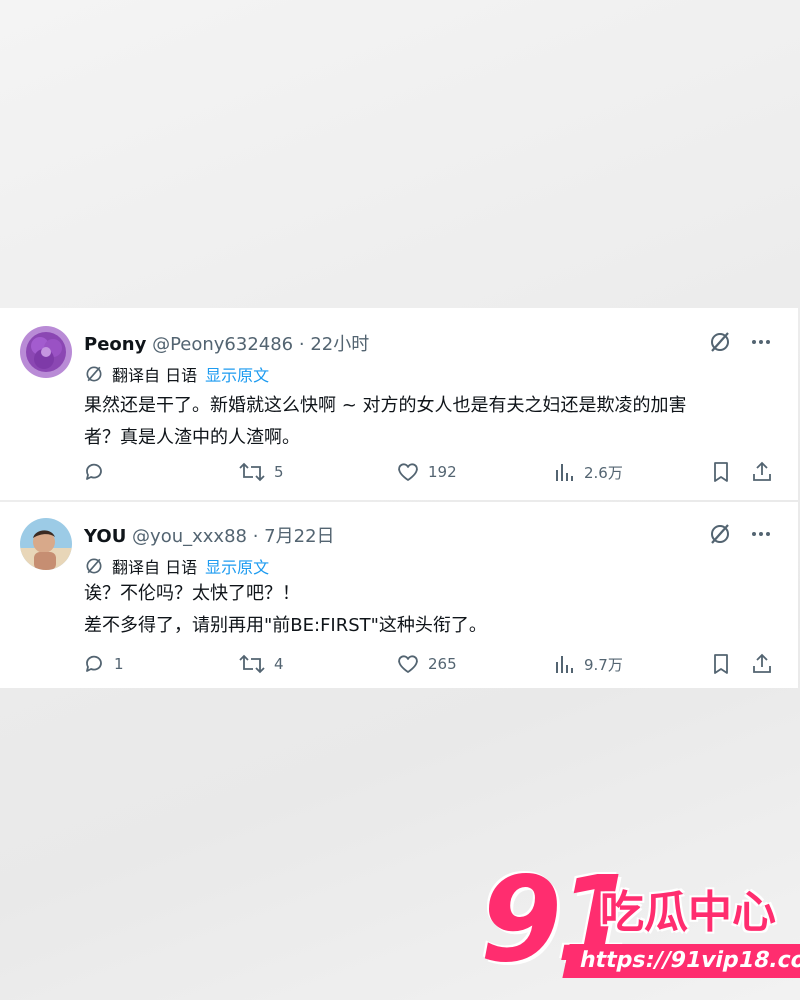 The image size is (800, 1000). I want to click on timestamp: · 7月22日, so click(294, 536).